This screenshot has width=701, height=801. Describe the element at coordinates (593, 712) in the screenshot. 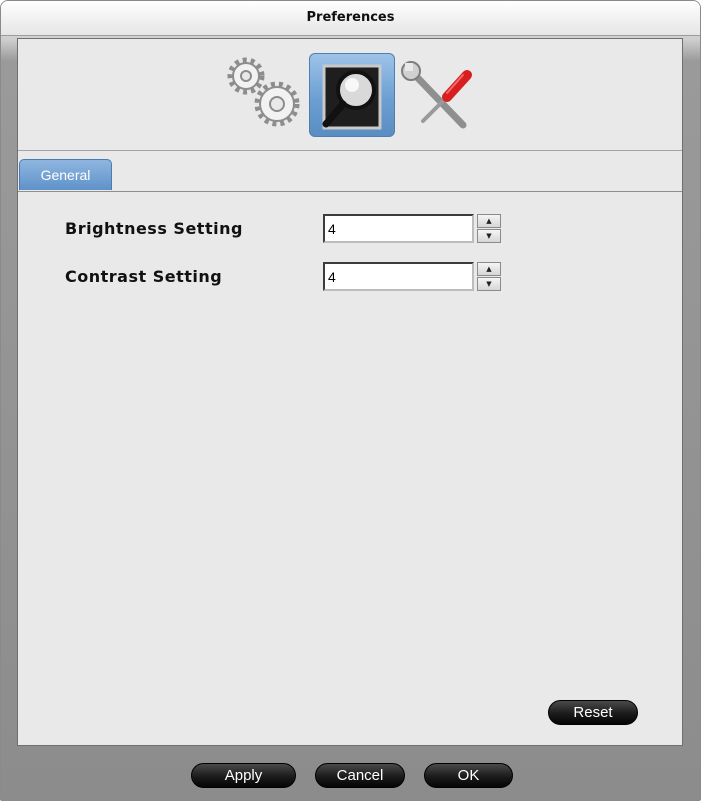

I see `reset-button: Reset` at that location.